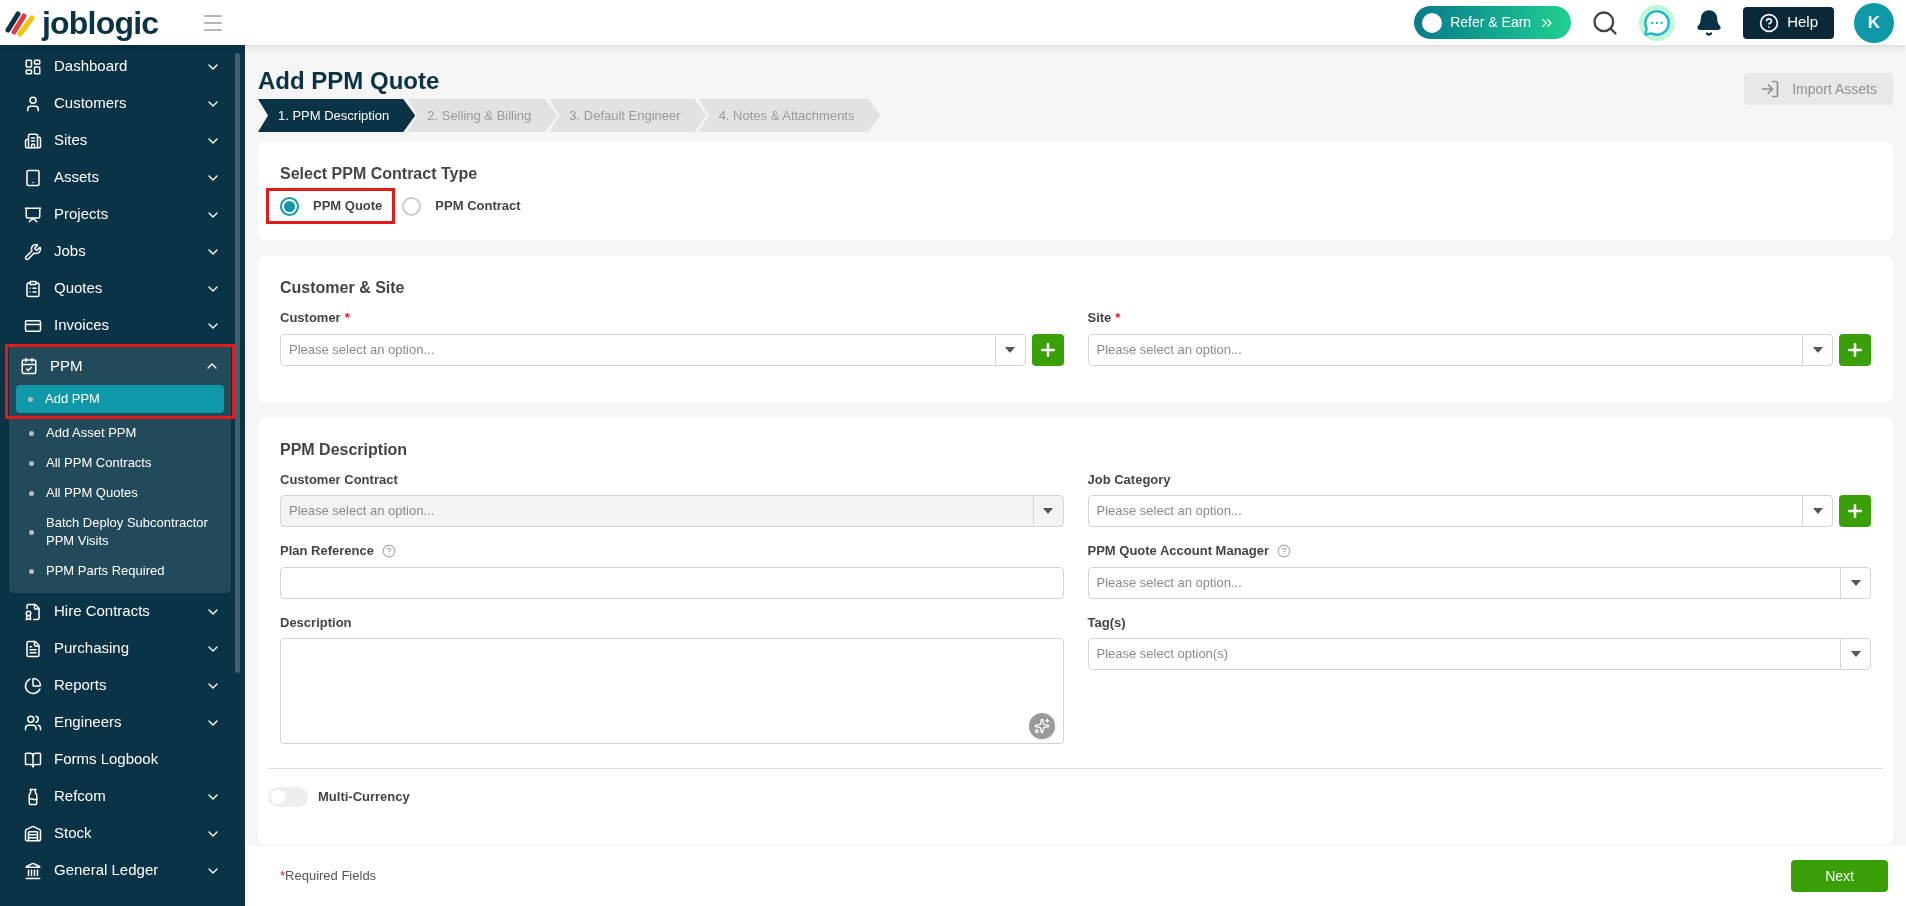  I want to click on import-icon, so click(1770, 89).